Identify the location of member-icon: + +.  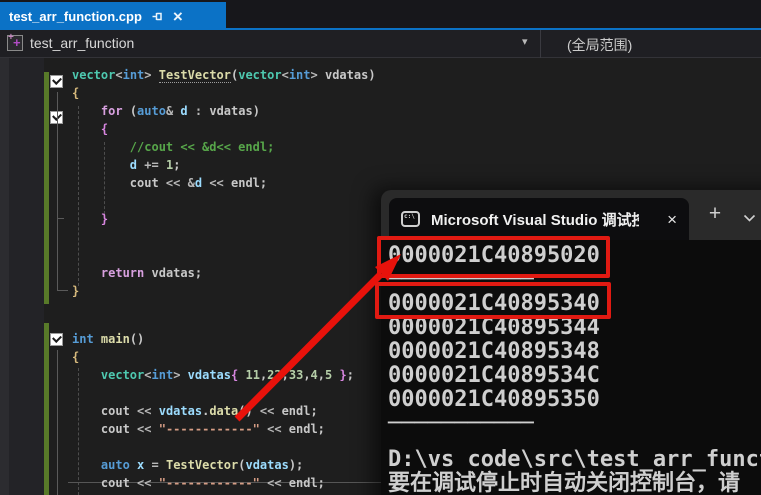
(15, 41).